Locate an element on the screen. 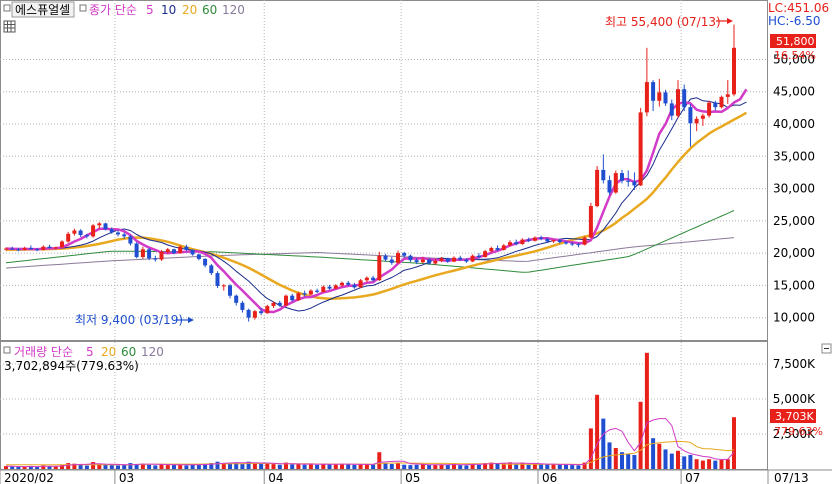 The width and height of the screenshot is (832, 484). ma20-legend: 20 is located at coordinates (189, 10).